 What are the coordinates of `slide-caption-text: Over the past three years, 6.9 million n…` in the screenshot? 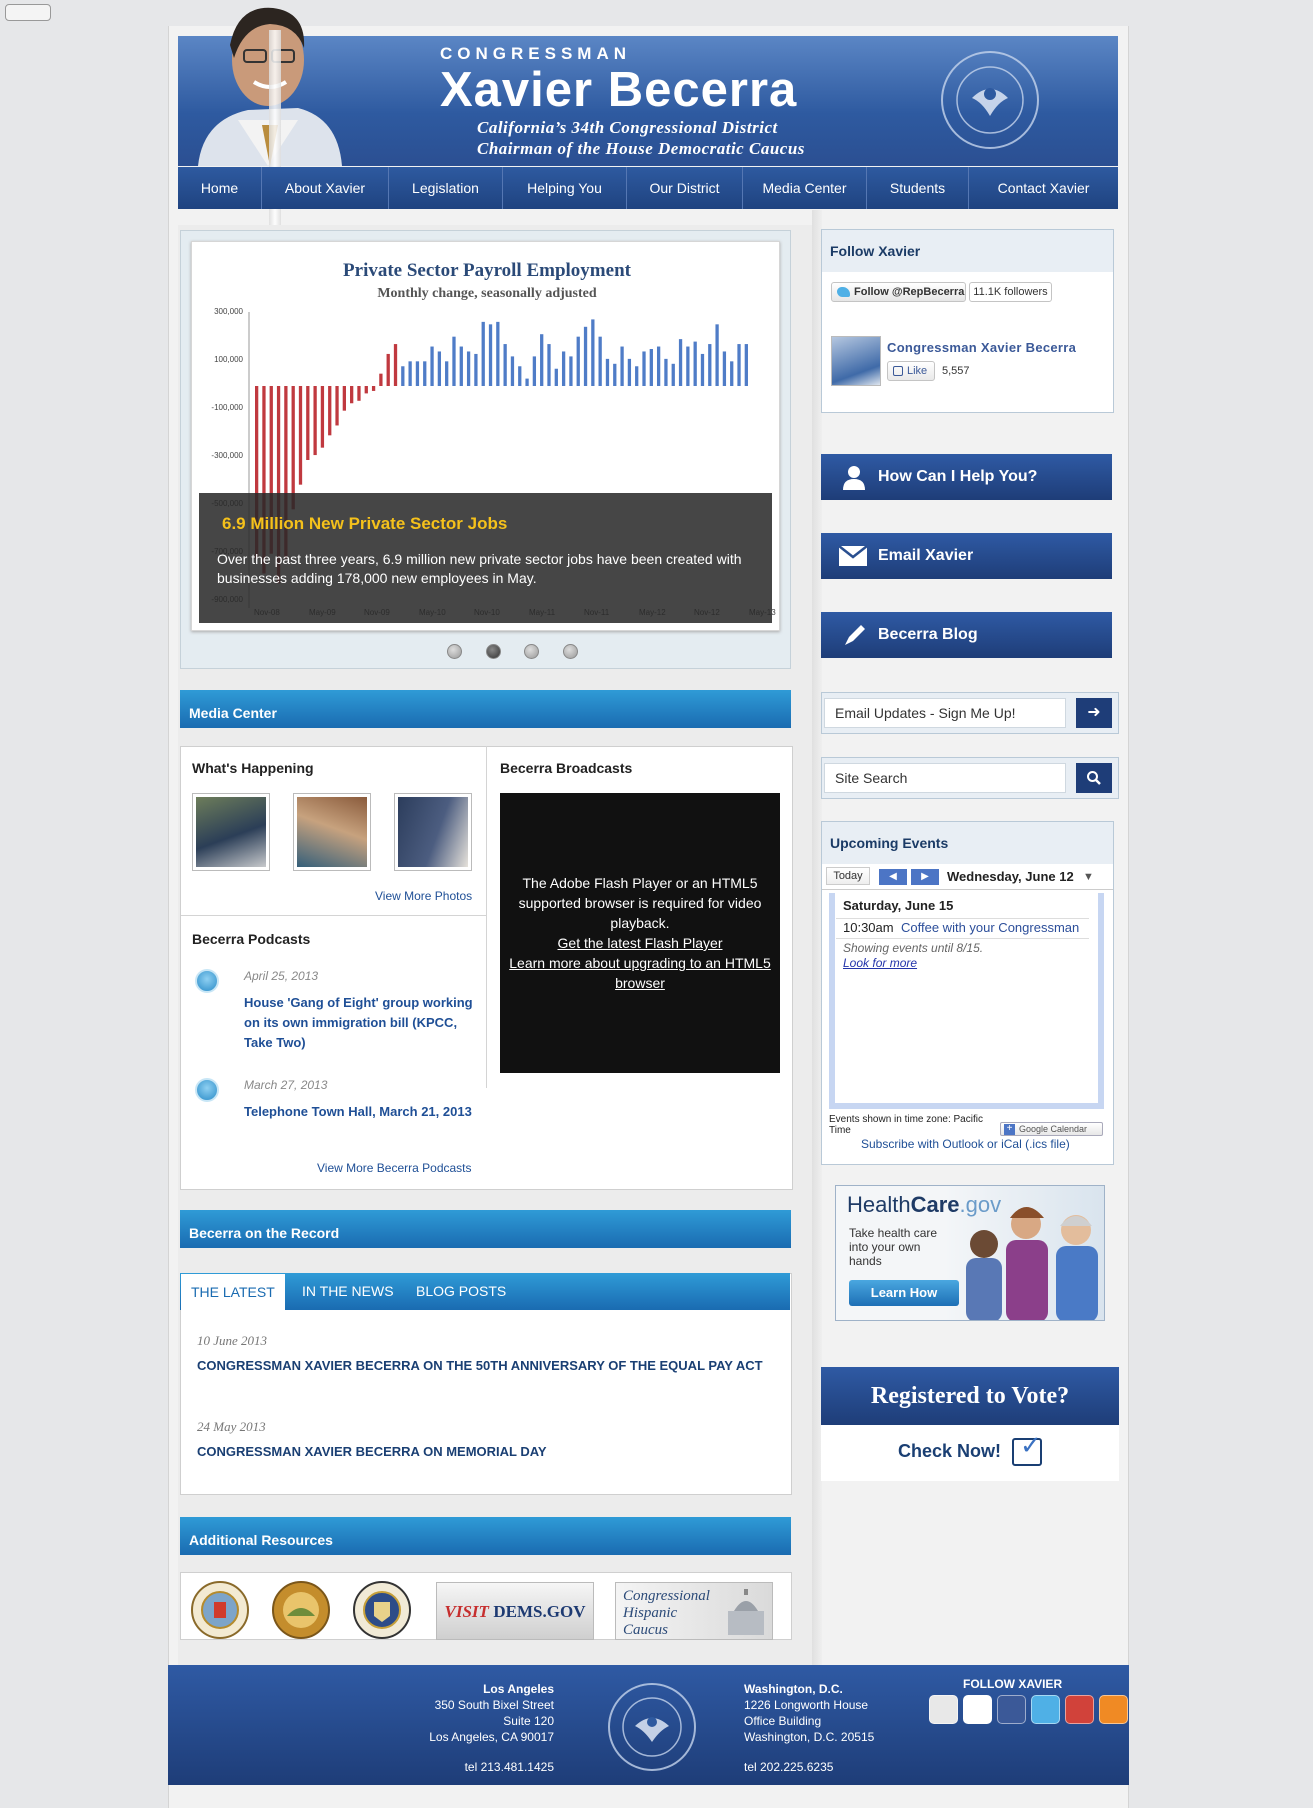 It's located at (479, 568).